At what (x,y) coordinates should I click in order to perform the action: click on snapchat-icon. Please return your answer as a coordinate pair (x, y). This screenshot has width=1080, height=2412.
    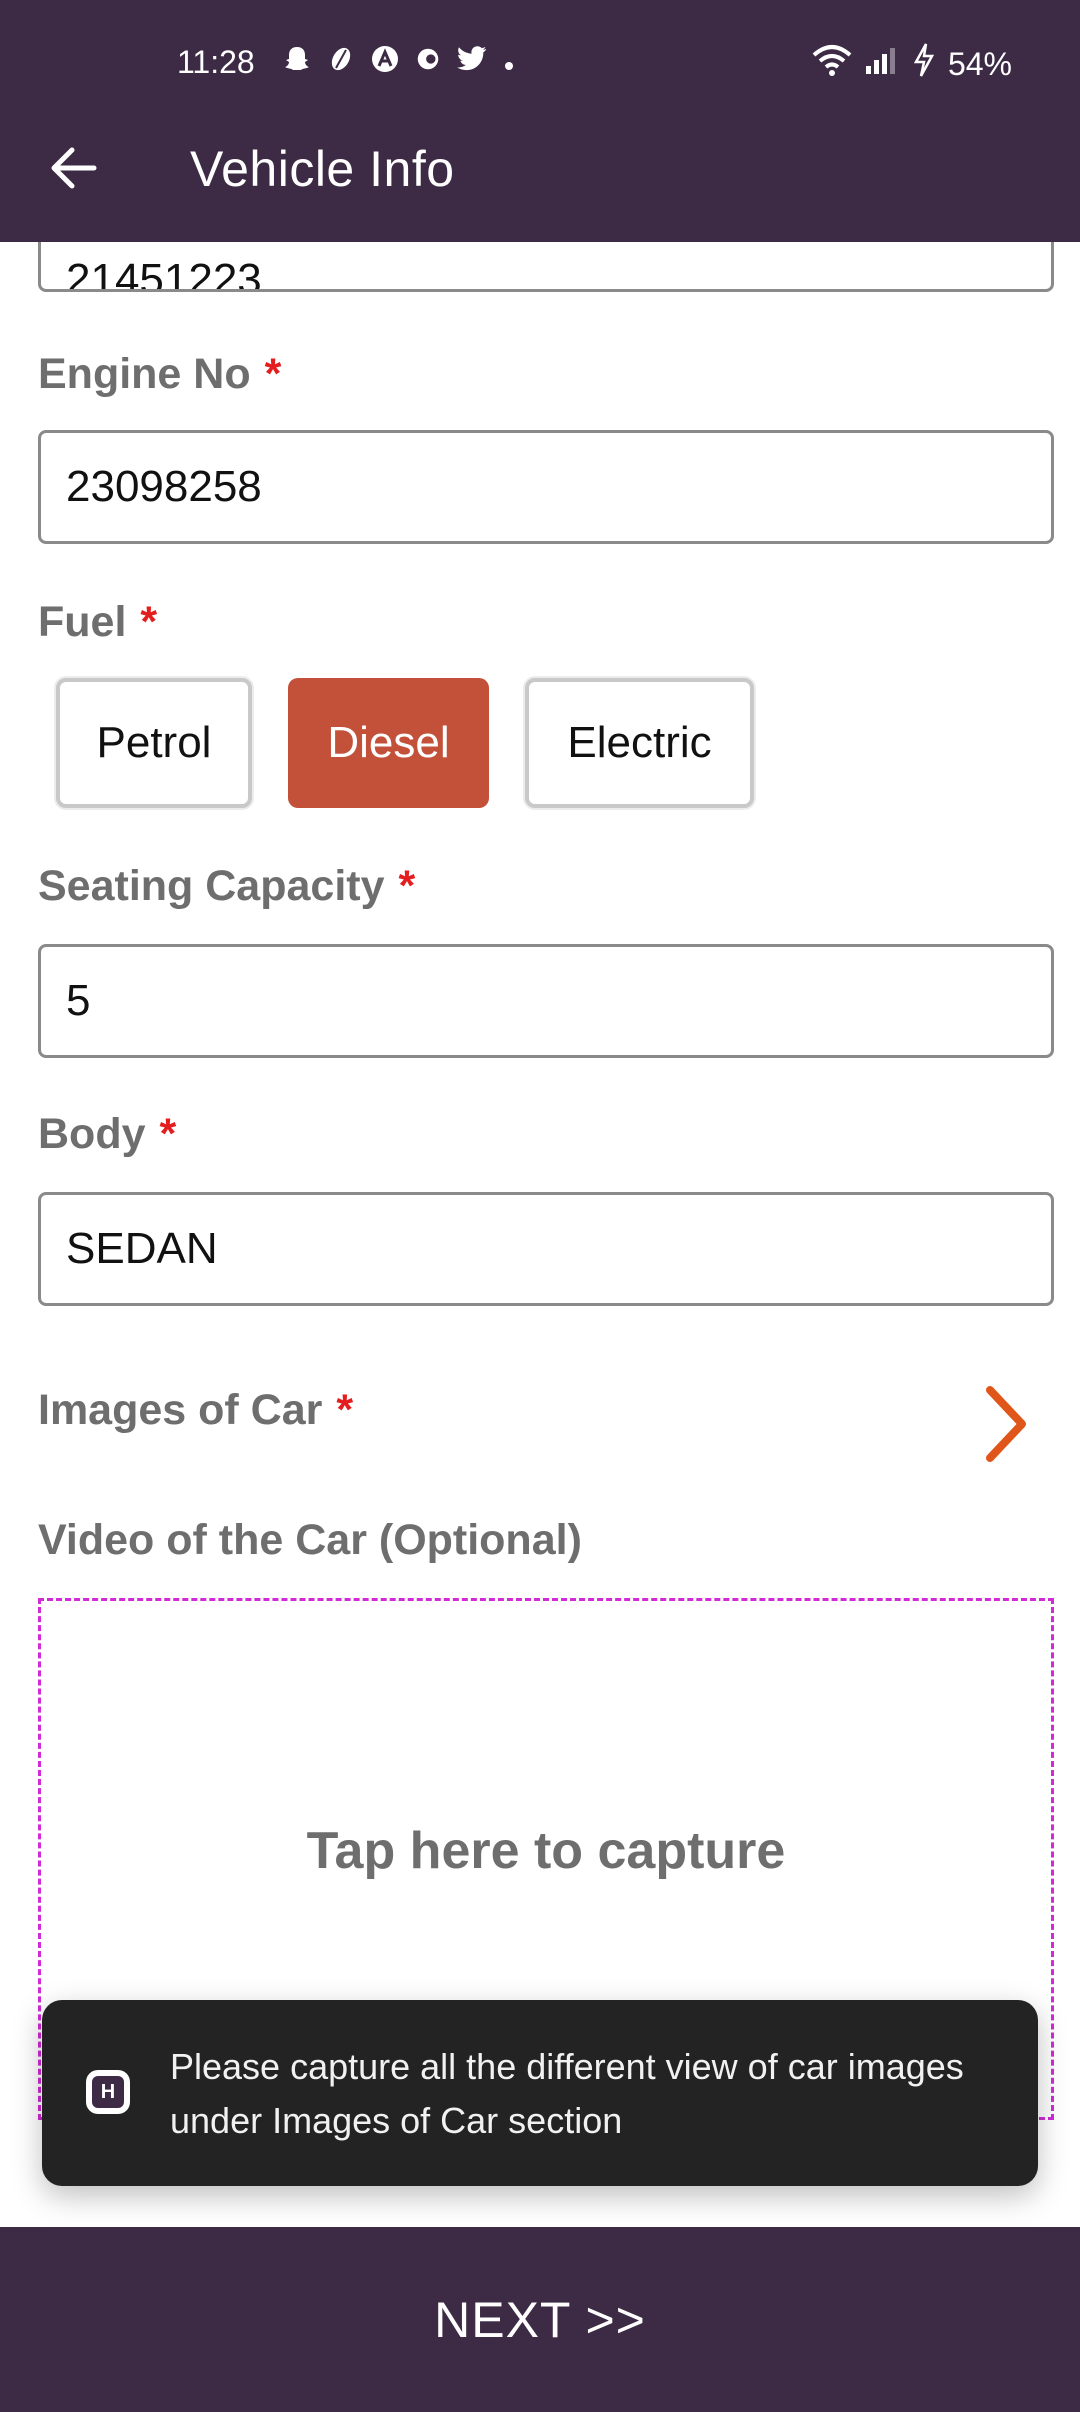
    Looking at the image, I should click on (297, 63).